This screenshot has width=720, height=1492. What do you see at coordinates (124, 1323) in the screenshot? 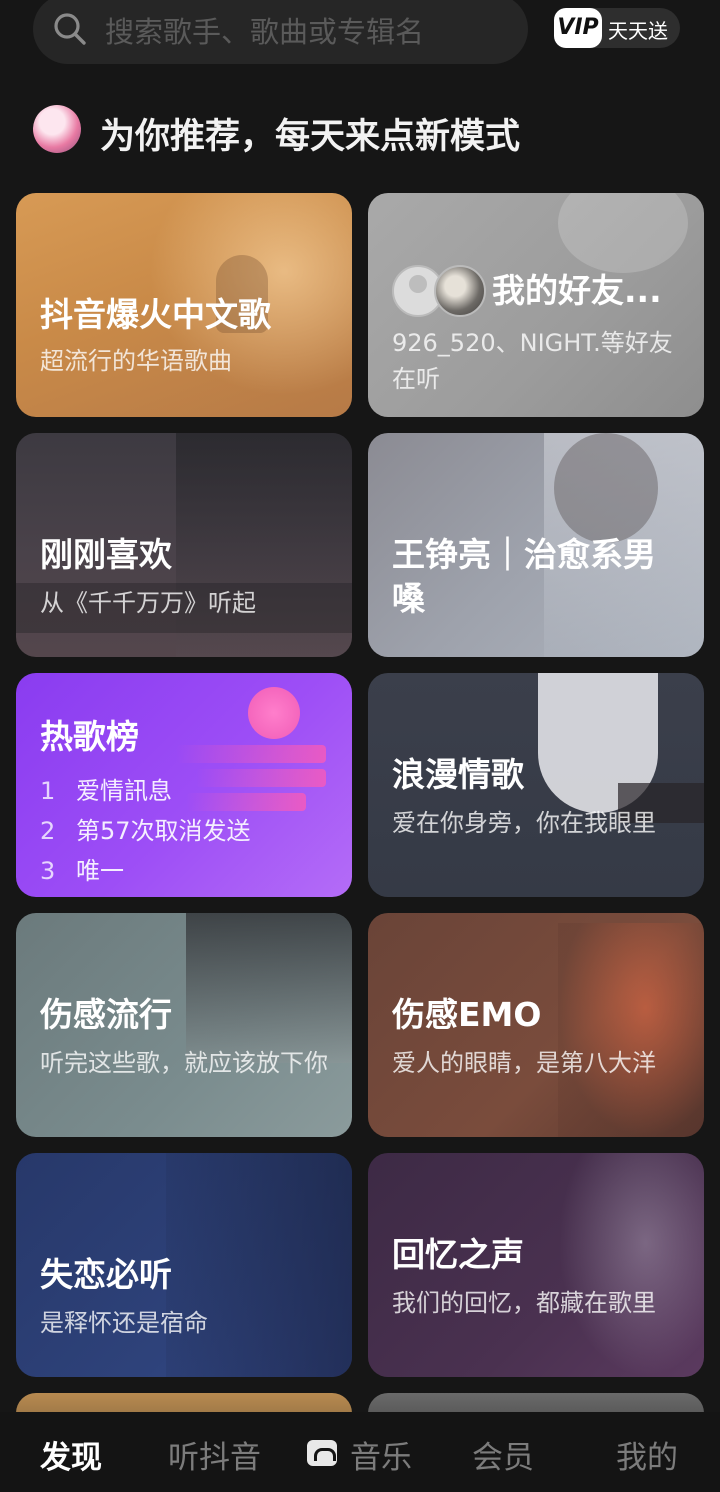
I see `card-subtitle: 是释怀还是宿命` at bounding box center [124, 1323].